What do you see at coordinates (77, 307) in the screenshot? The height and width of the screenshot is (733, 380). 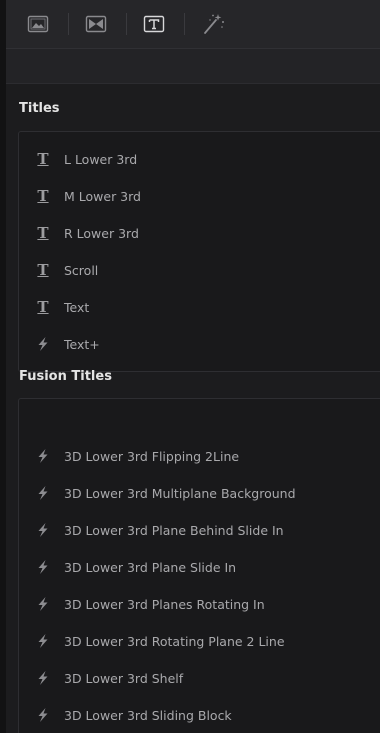 I see `list-item-label: Text` at bounding box center [77, 307].